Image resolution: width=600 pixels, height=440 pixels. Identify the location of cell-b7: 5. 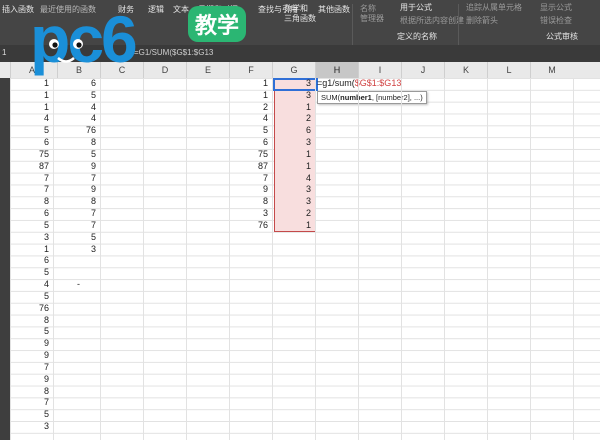
(76, 155).